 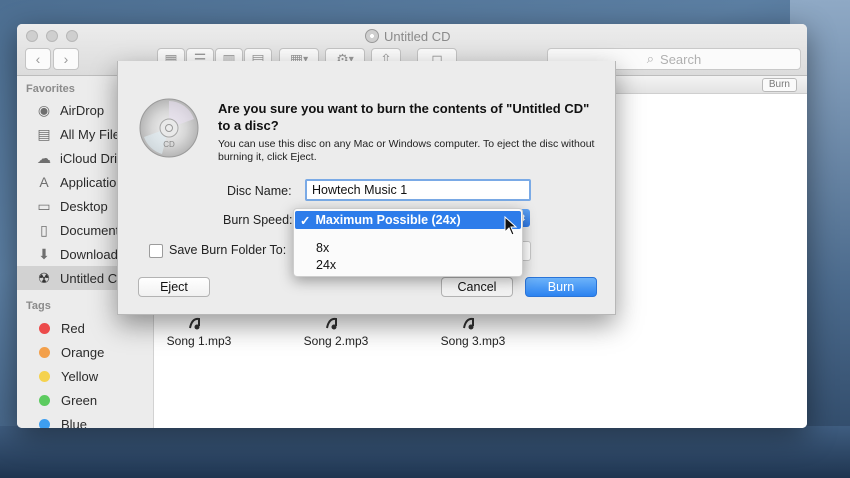 I want to click on sidebar-item-label: Red, so click(x=73, y=328).